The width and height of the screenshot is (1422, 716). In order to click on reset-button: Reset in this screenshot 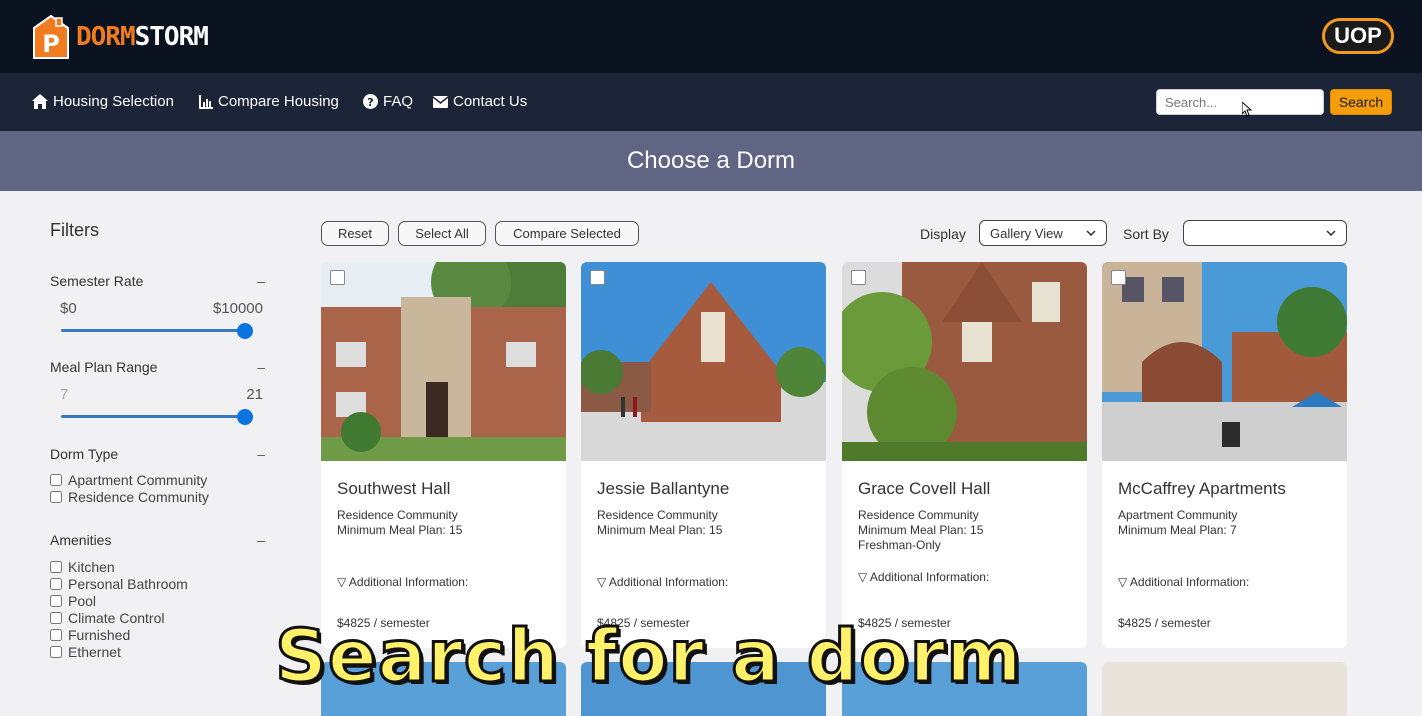, I will do `click(355, 233)`.